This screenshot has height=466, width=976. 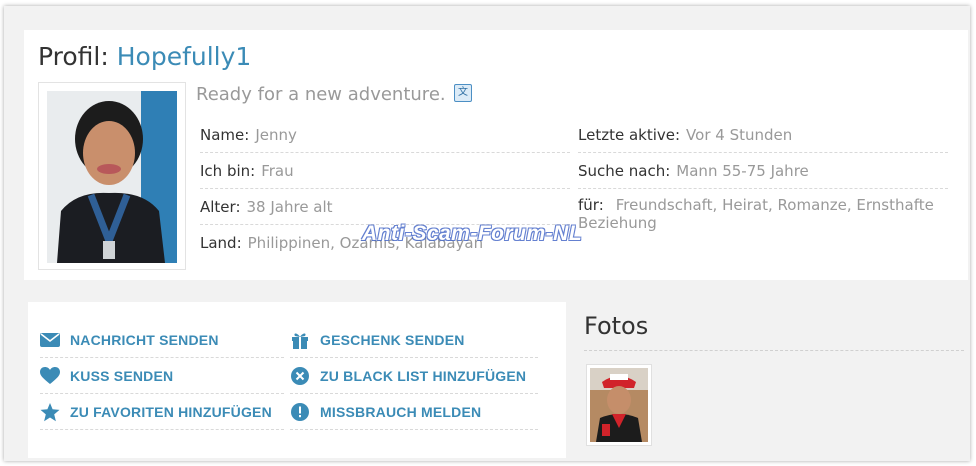 I want to click on field-value: Mann 55-75 Jahre, so click(x=742, y=171).